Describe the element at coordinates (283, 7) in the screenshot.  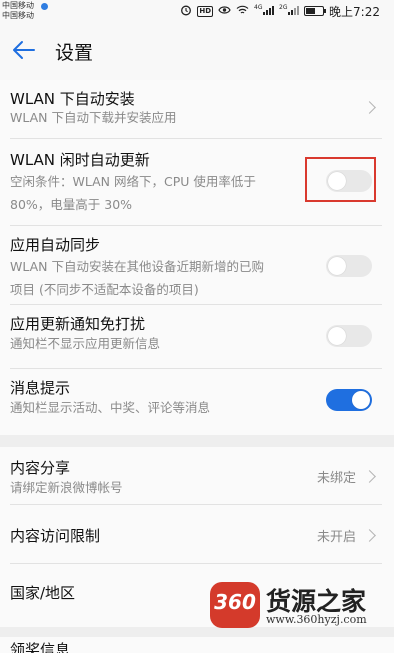
I see `svg-text: 2G` at that location.